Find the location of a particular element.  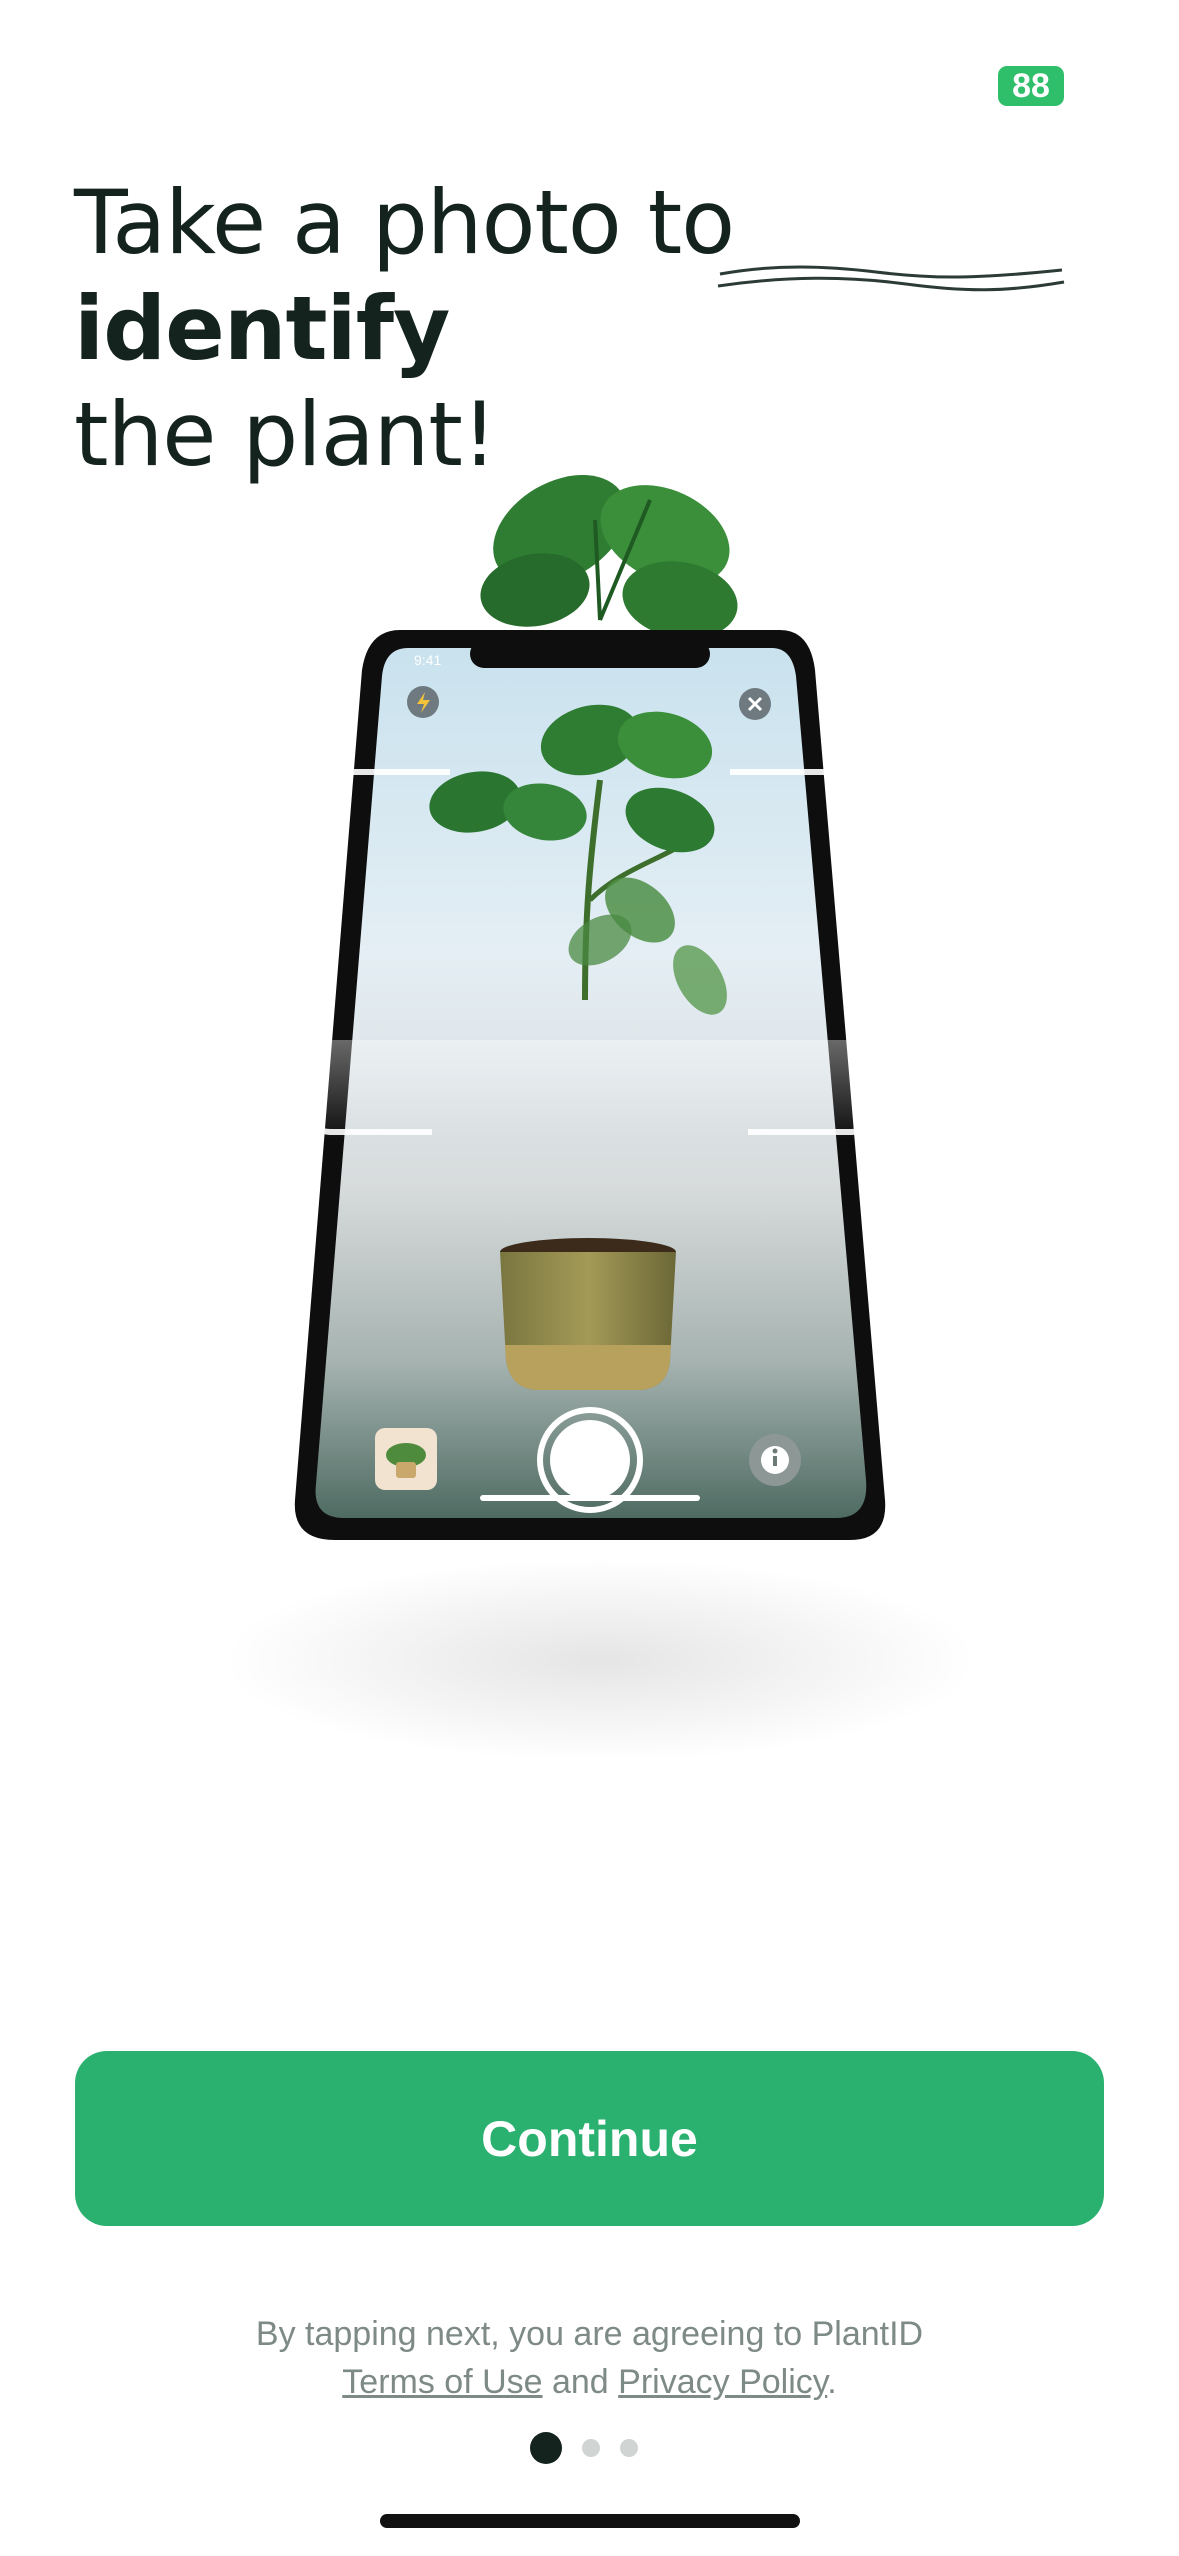

phone-home-indicator is located at coordinates (590, 1498).